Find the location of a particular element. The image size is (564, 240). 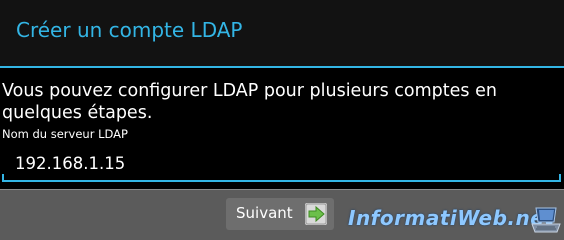

next-button: Suivant is located at coordinates (280, 214).